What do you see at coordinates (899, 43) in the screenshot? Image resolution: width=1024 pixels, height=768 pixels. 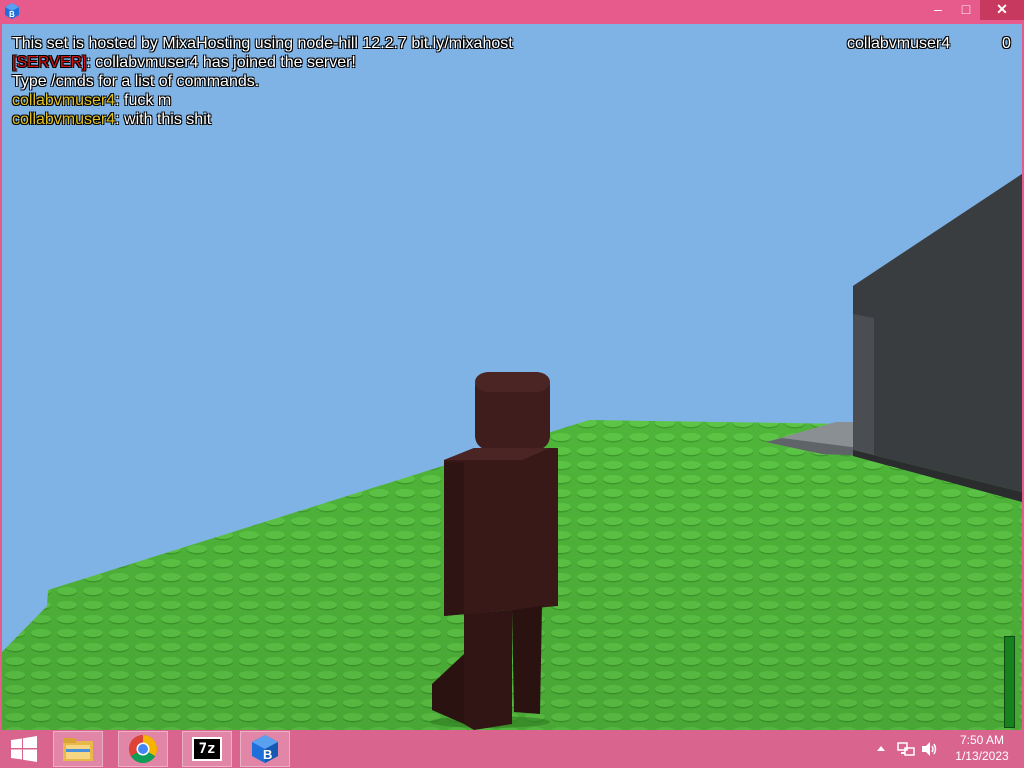 I see `leaderboard-player-name: collabvmuser4` at bounding box center [899, 43].